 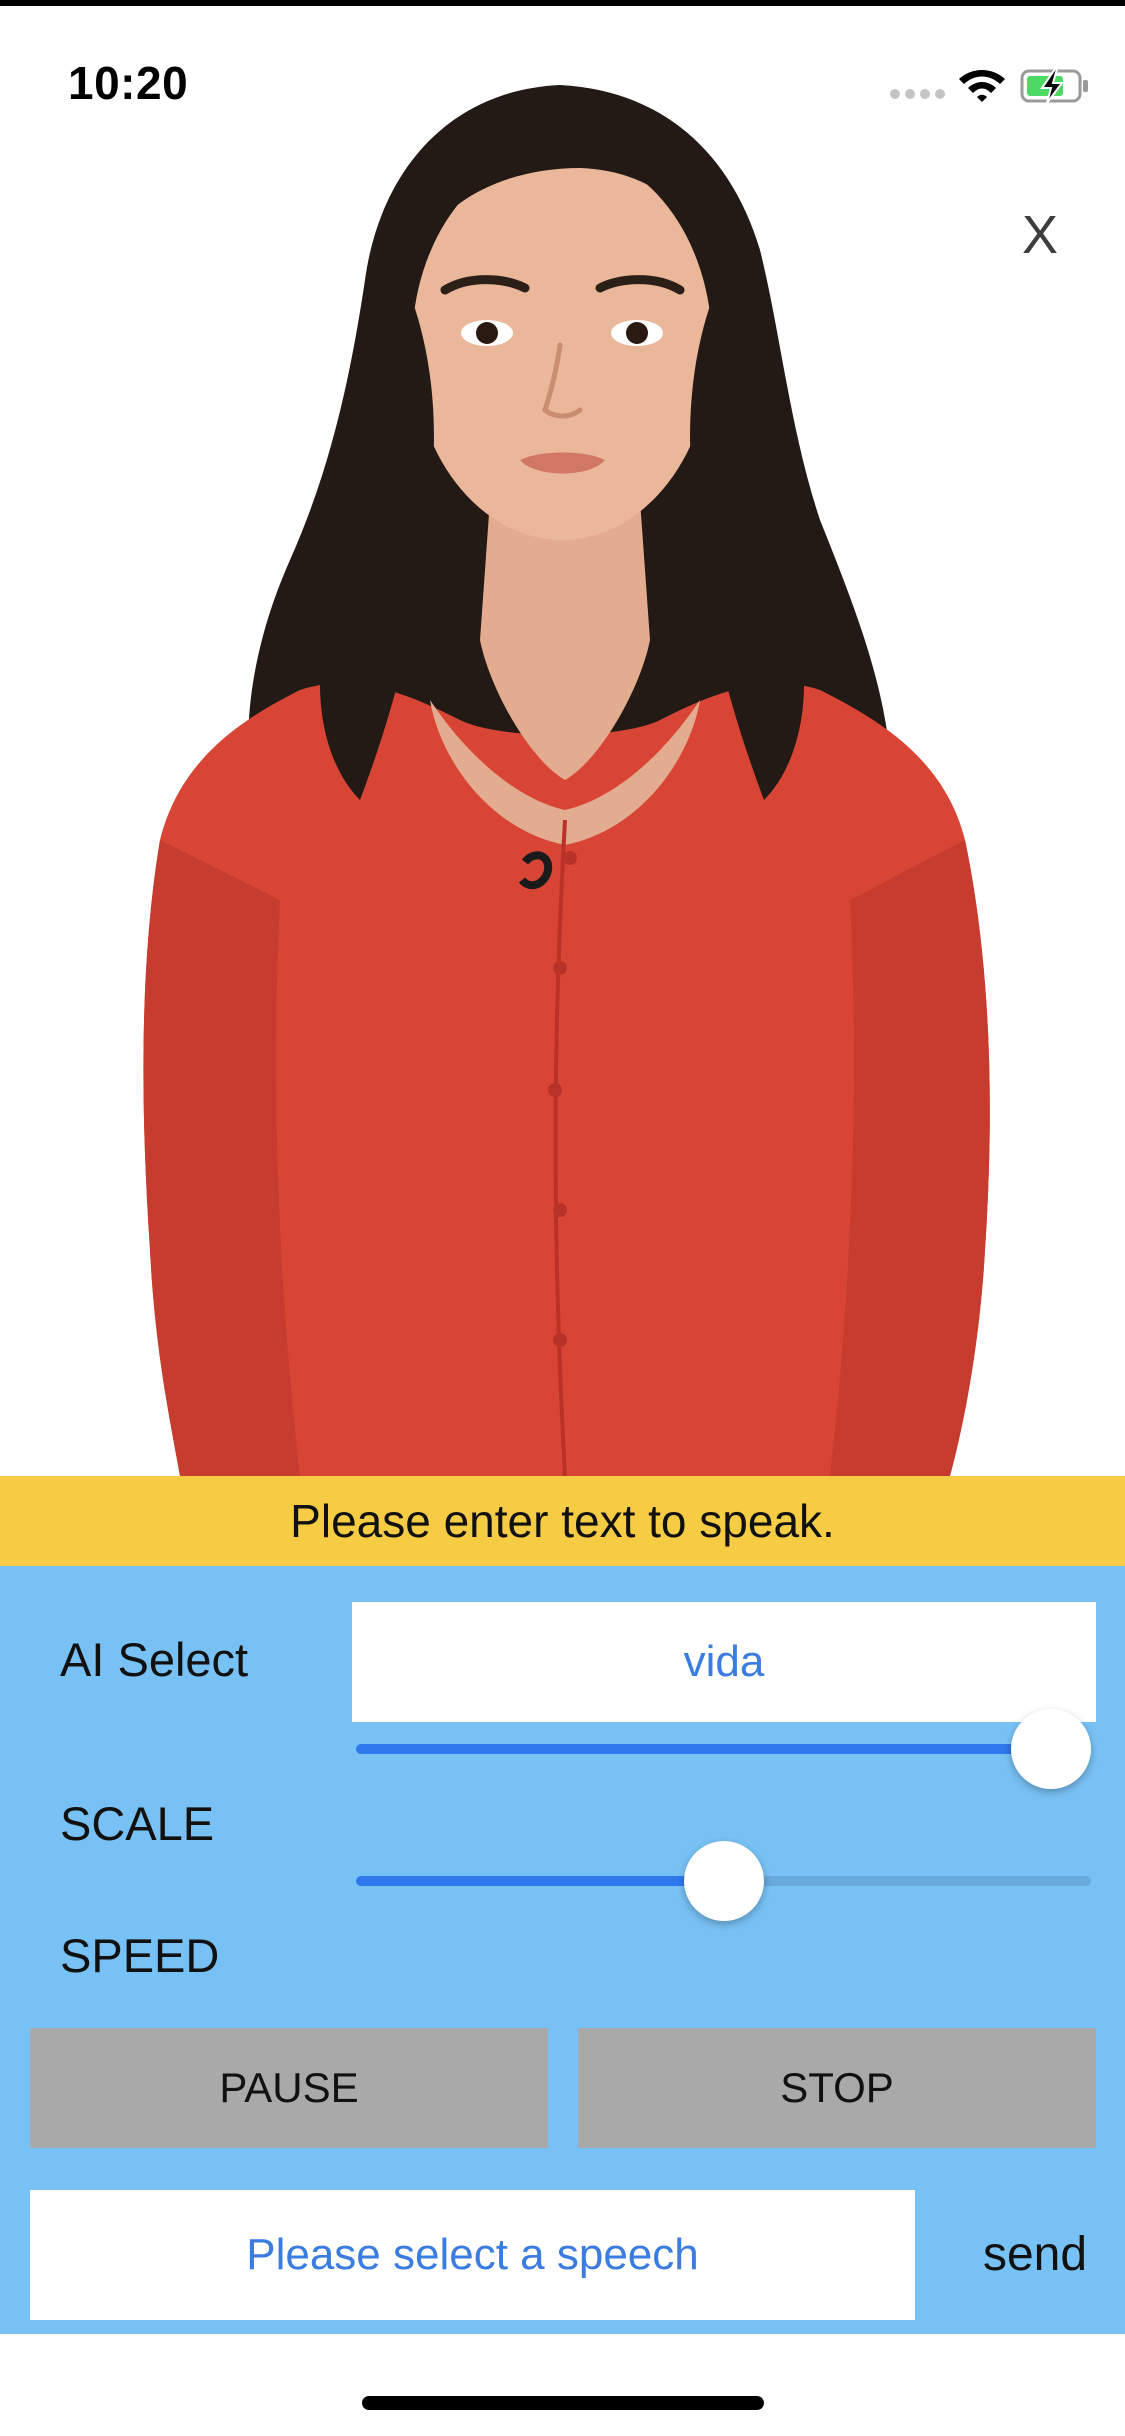 What do you see at coordinates (1054, 86) in the screenshot?
I see `battery-charging-icon` at bounding box center [1054, 86].